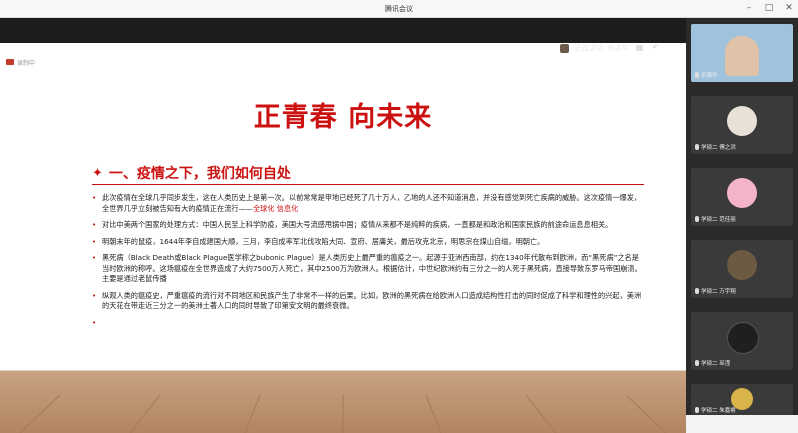 Image resolution: width=798 pixels, height=433 pixels. Describe the element at coordinates (743, 338) in the screenshot. I see `mask-avatar-icon` at that location.